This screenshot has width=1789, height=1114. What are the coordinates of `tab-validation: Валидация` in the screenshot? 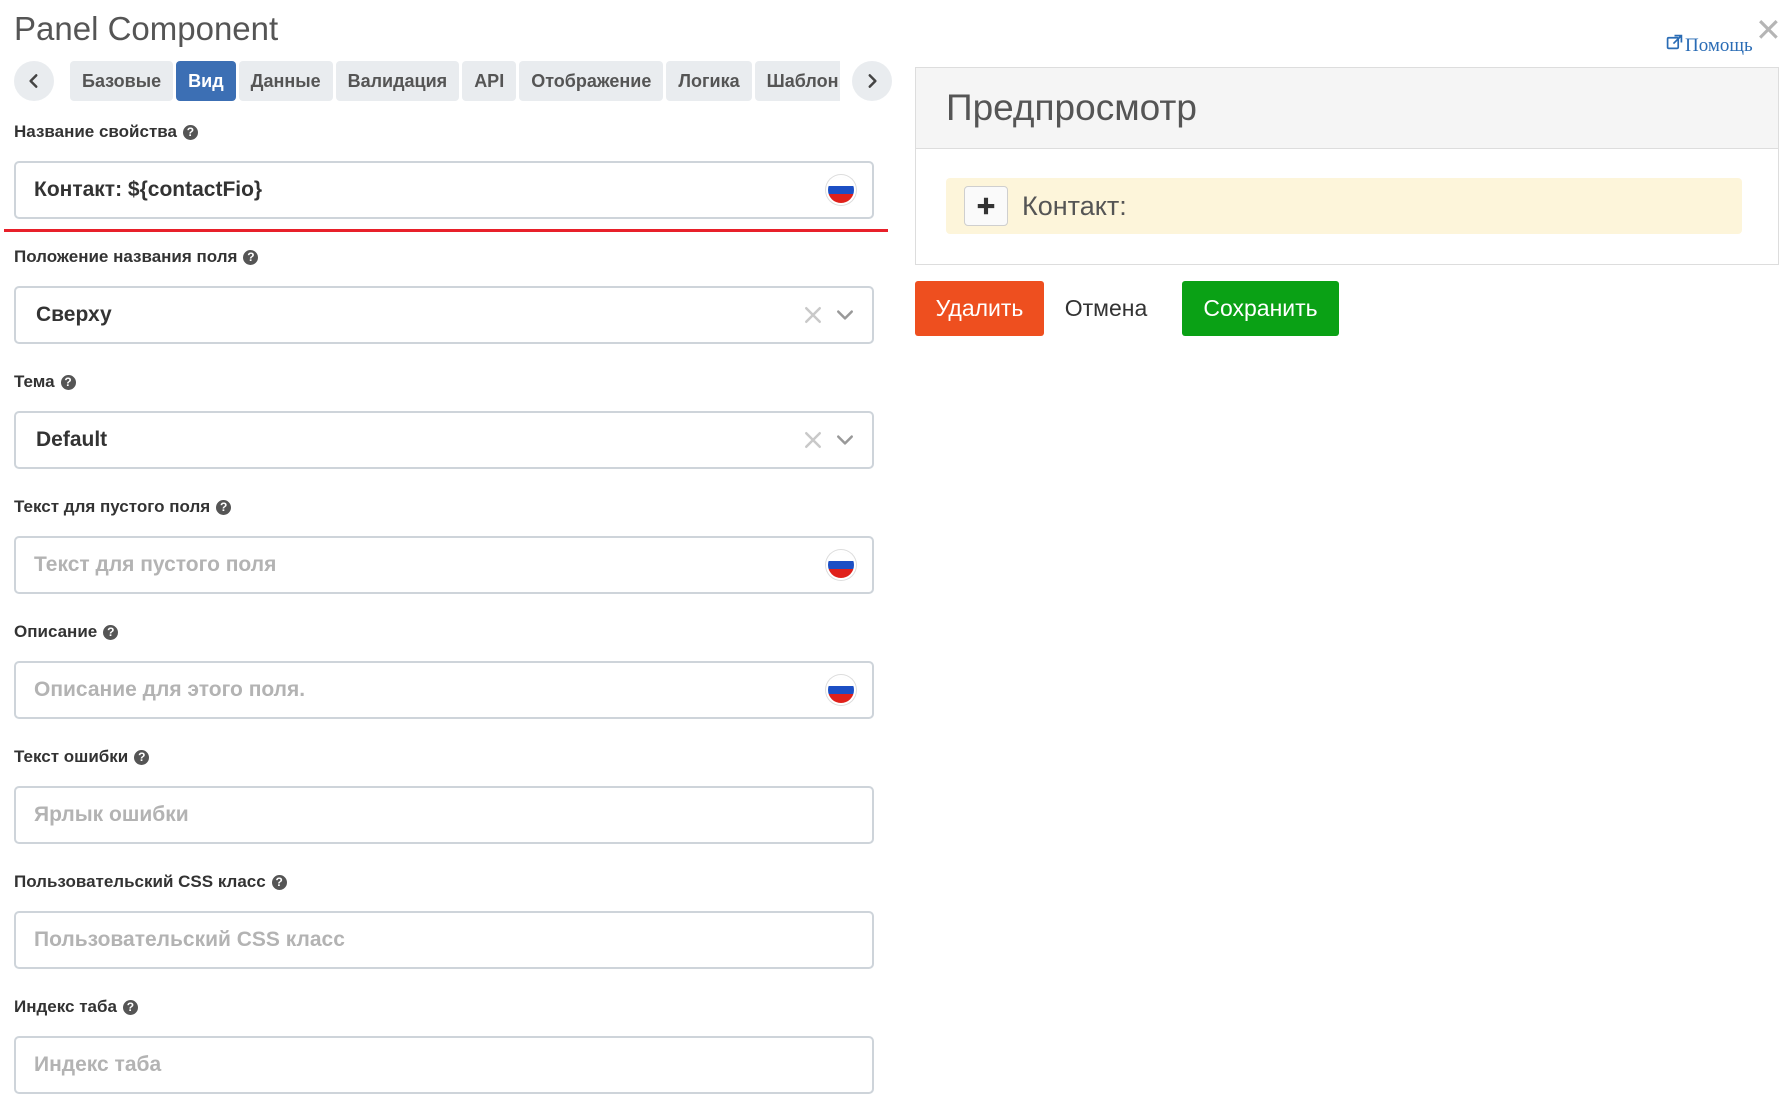 It's located at (397, 81).